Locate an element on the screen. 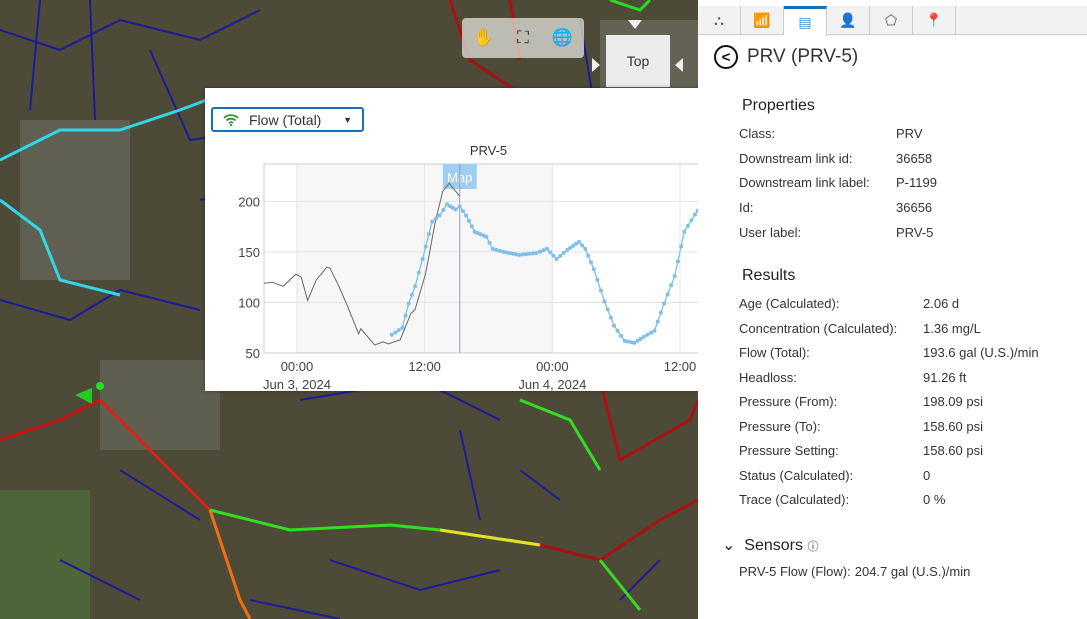 Image resolution: width=1087 pixels, height=619 pixels. row-label: Id: is located at coordinates (746, 208).